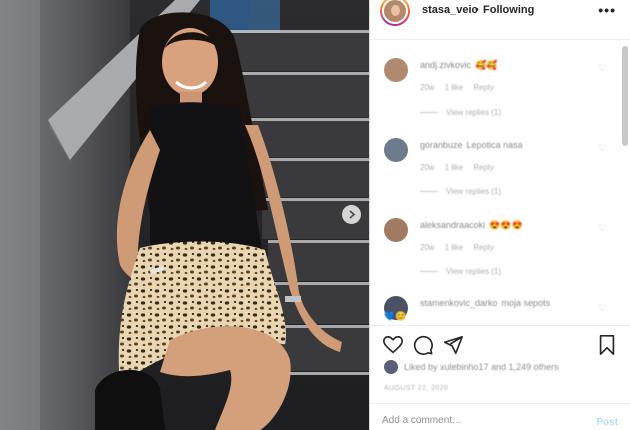  Describe the element at coordinates (395, 316) in the screenshot. I see `comment-body-continued: 💙😊` at that location.